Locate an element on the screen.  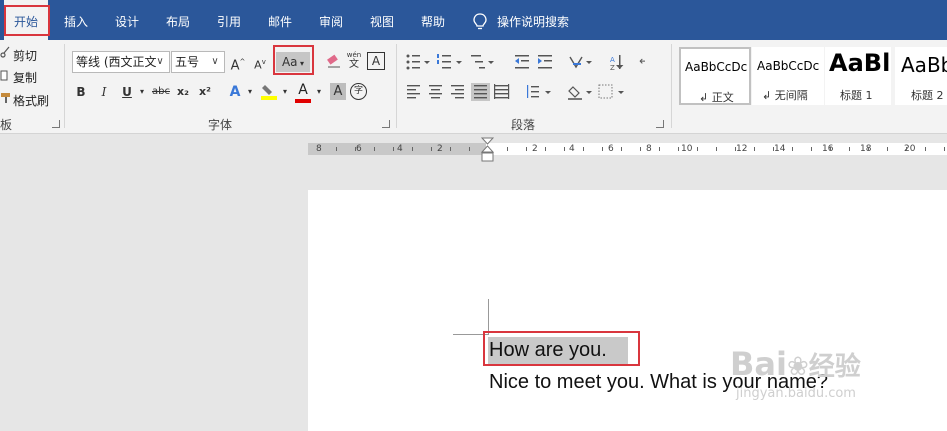
ruler-number: 18 is located at coordinates (866, 149).